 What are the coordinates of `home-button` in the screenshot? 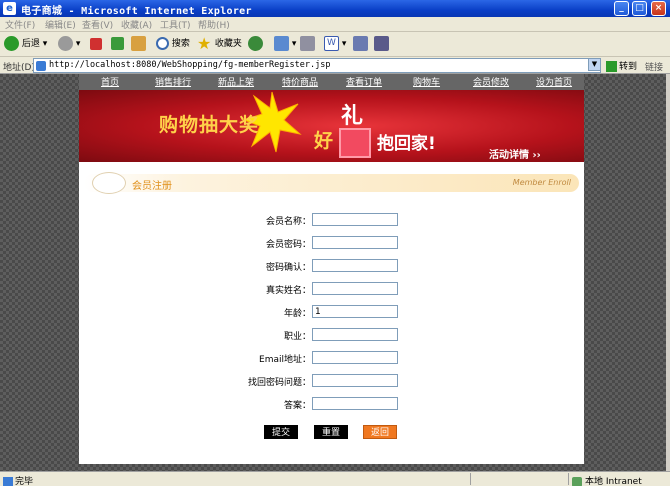 It's located at (138, 44).